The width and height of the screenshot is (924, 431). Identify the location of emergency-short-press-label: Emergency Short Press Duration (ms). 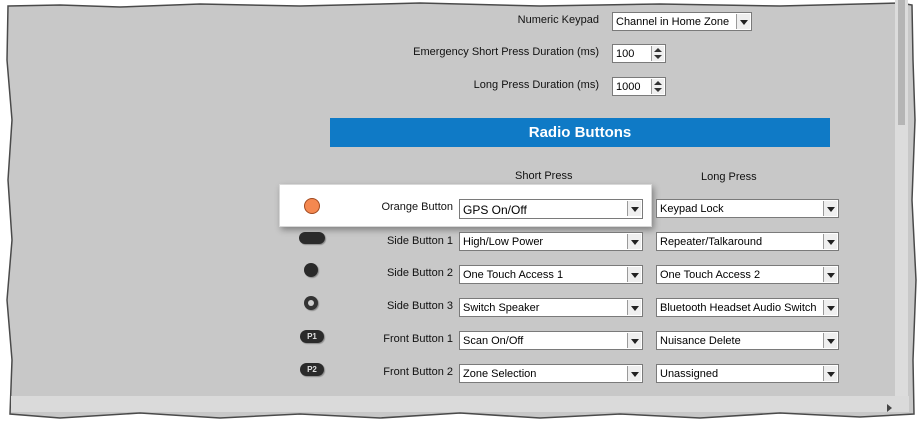
(506, 52).